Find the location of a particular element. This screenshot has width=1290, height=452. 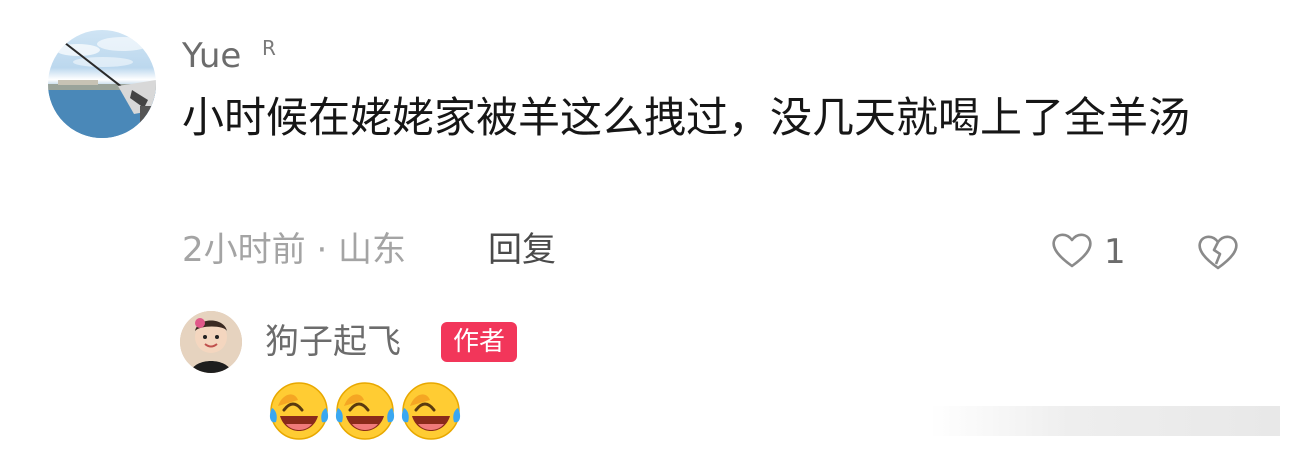

heart-icon is located at coordinates (1072, 252).